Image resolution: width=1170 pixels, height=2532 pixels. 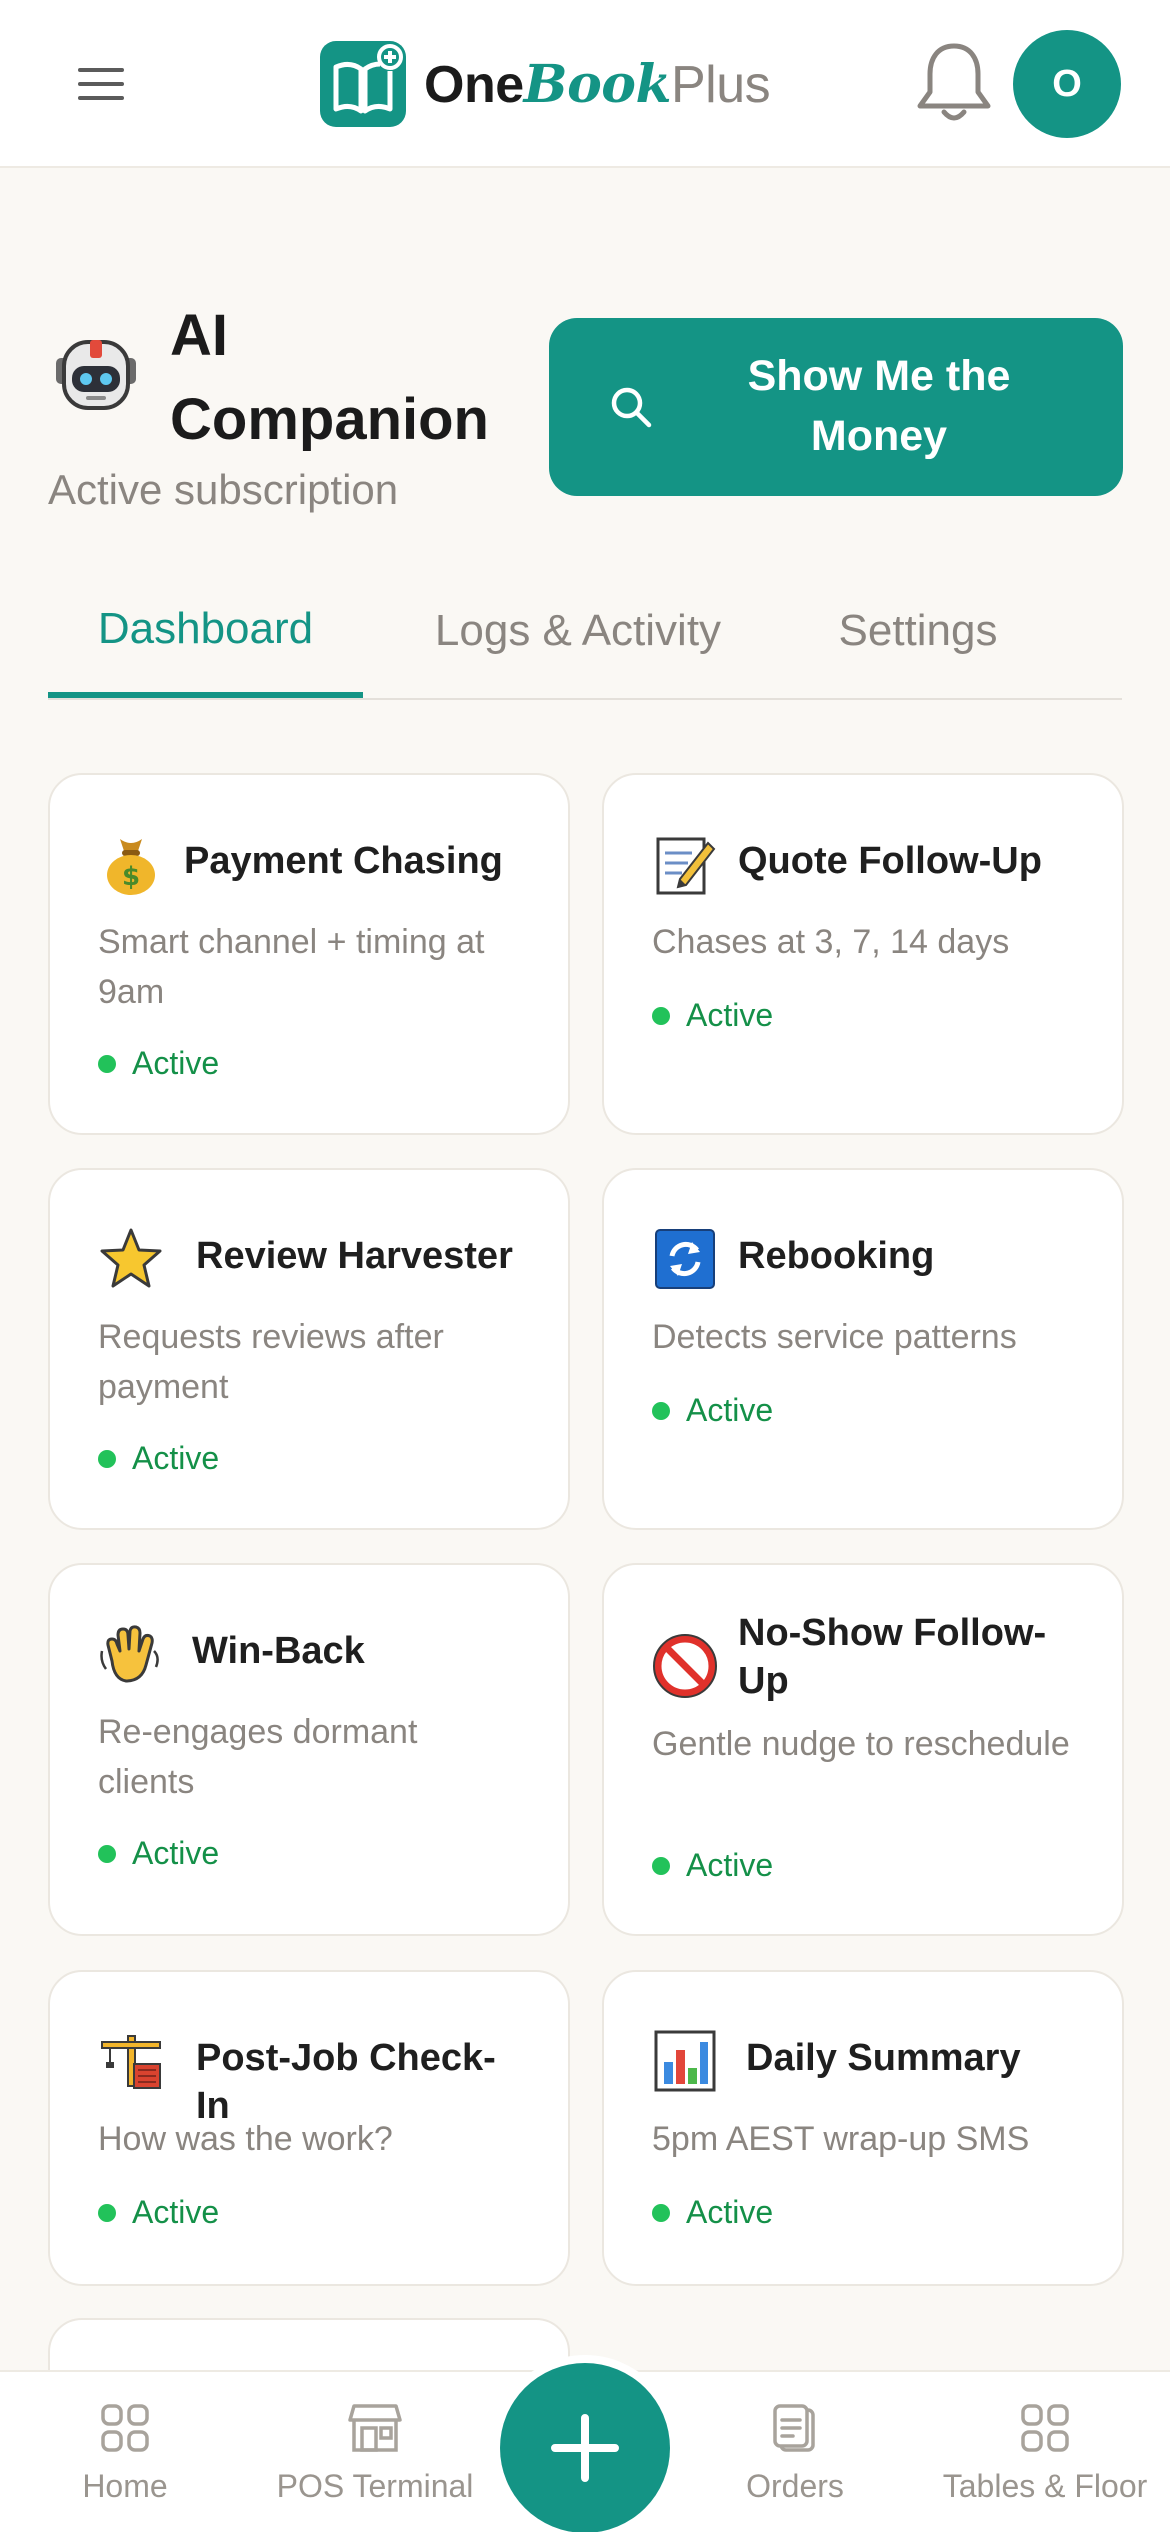 What do you see at coordinates (258, 1757) in the screenshot?
I see `card-description: Re-engages dormant clients` at bounding box center [258, 1757].